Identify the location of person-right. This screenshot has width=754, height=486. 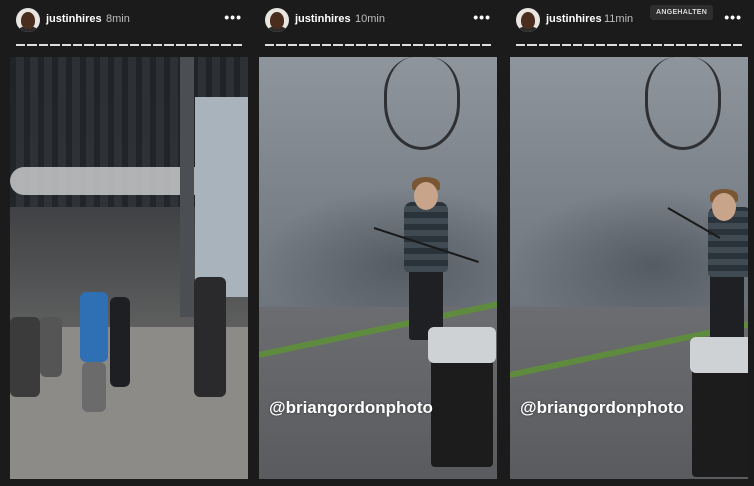
(210, 337).